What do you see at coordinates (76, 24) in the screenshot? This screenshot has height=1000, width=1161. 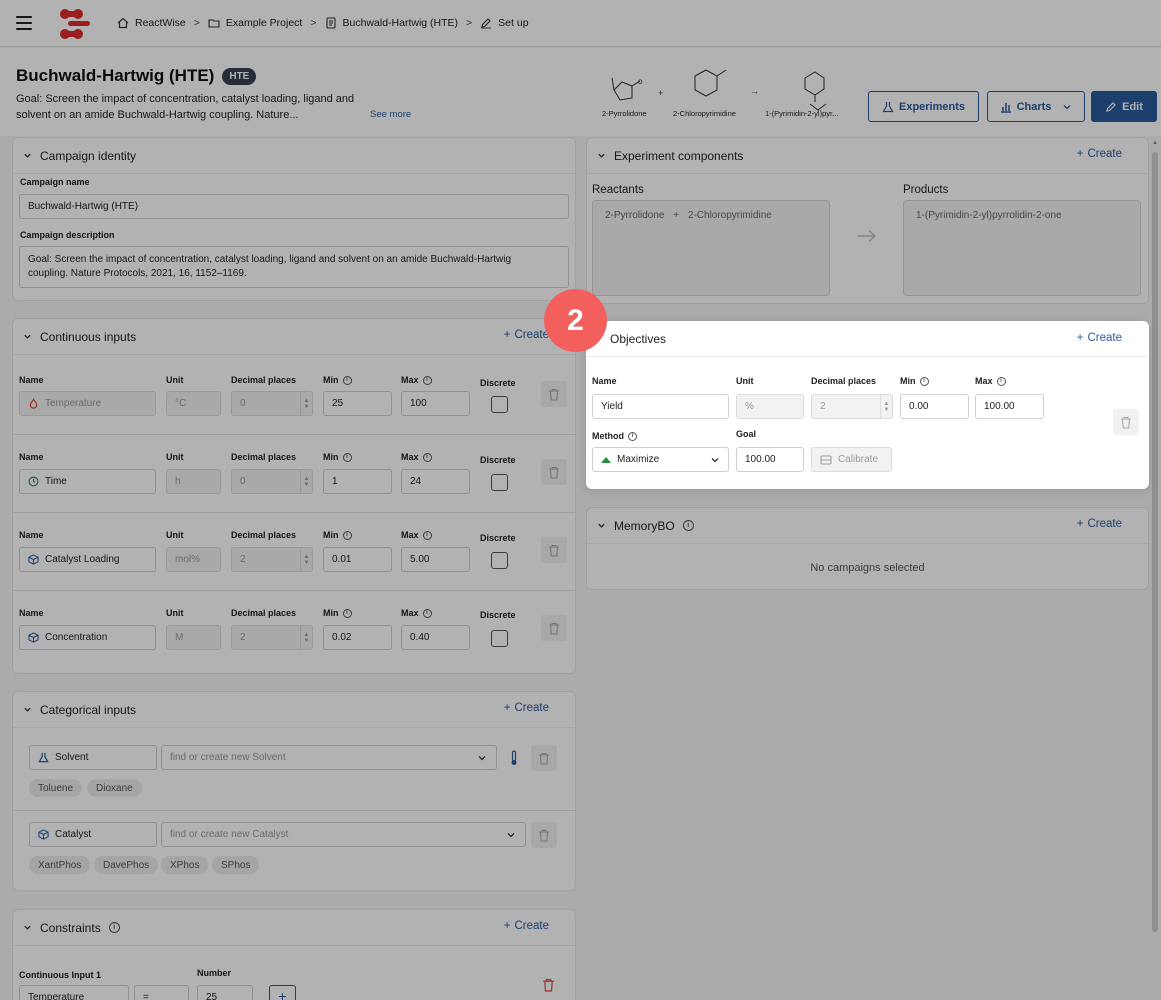 I see `reactwise-logo` at bounding box center [76, 24].